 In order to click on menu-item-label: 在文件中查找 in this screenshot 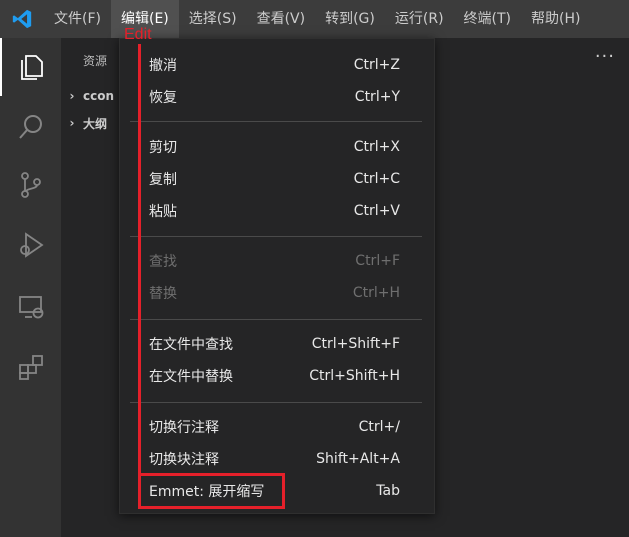, I will do `click(191, 345)`.